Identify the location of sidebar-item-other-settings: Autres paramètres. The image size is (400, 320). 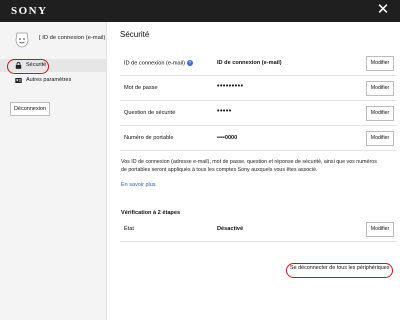
(53, 80).